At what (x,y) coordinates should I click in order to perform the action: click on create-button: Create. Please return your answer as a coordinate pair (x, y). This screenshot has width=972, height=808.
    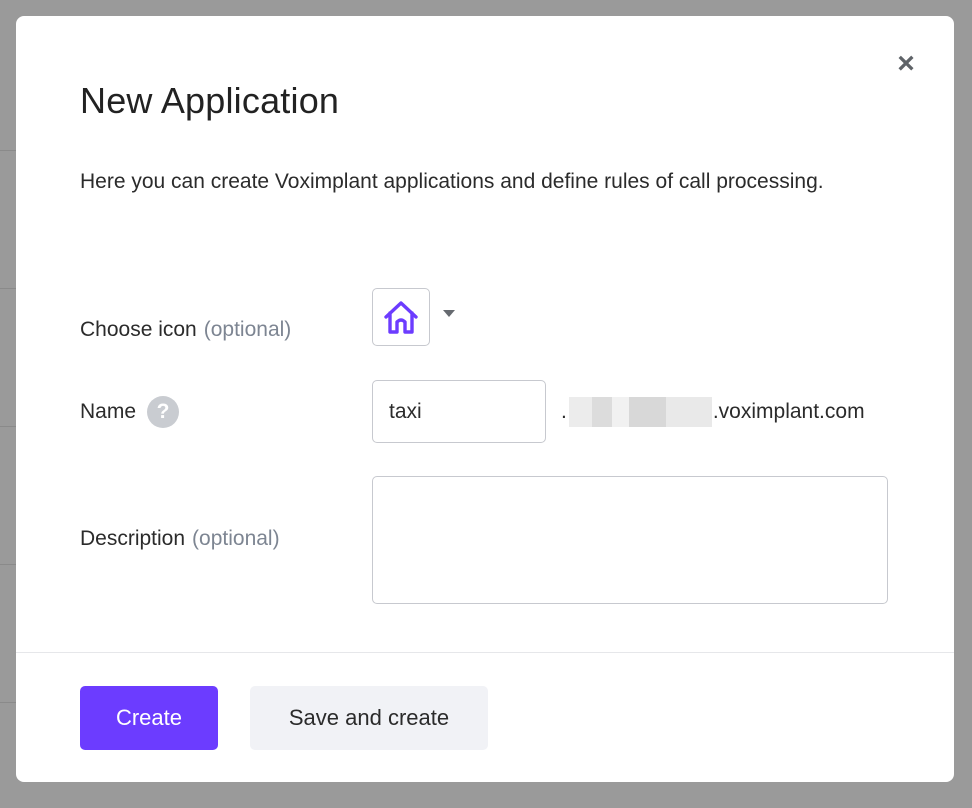
    Looking at the image, I should click on (149, 718).